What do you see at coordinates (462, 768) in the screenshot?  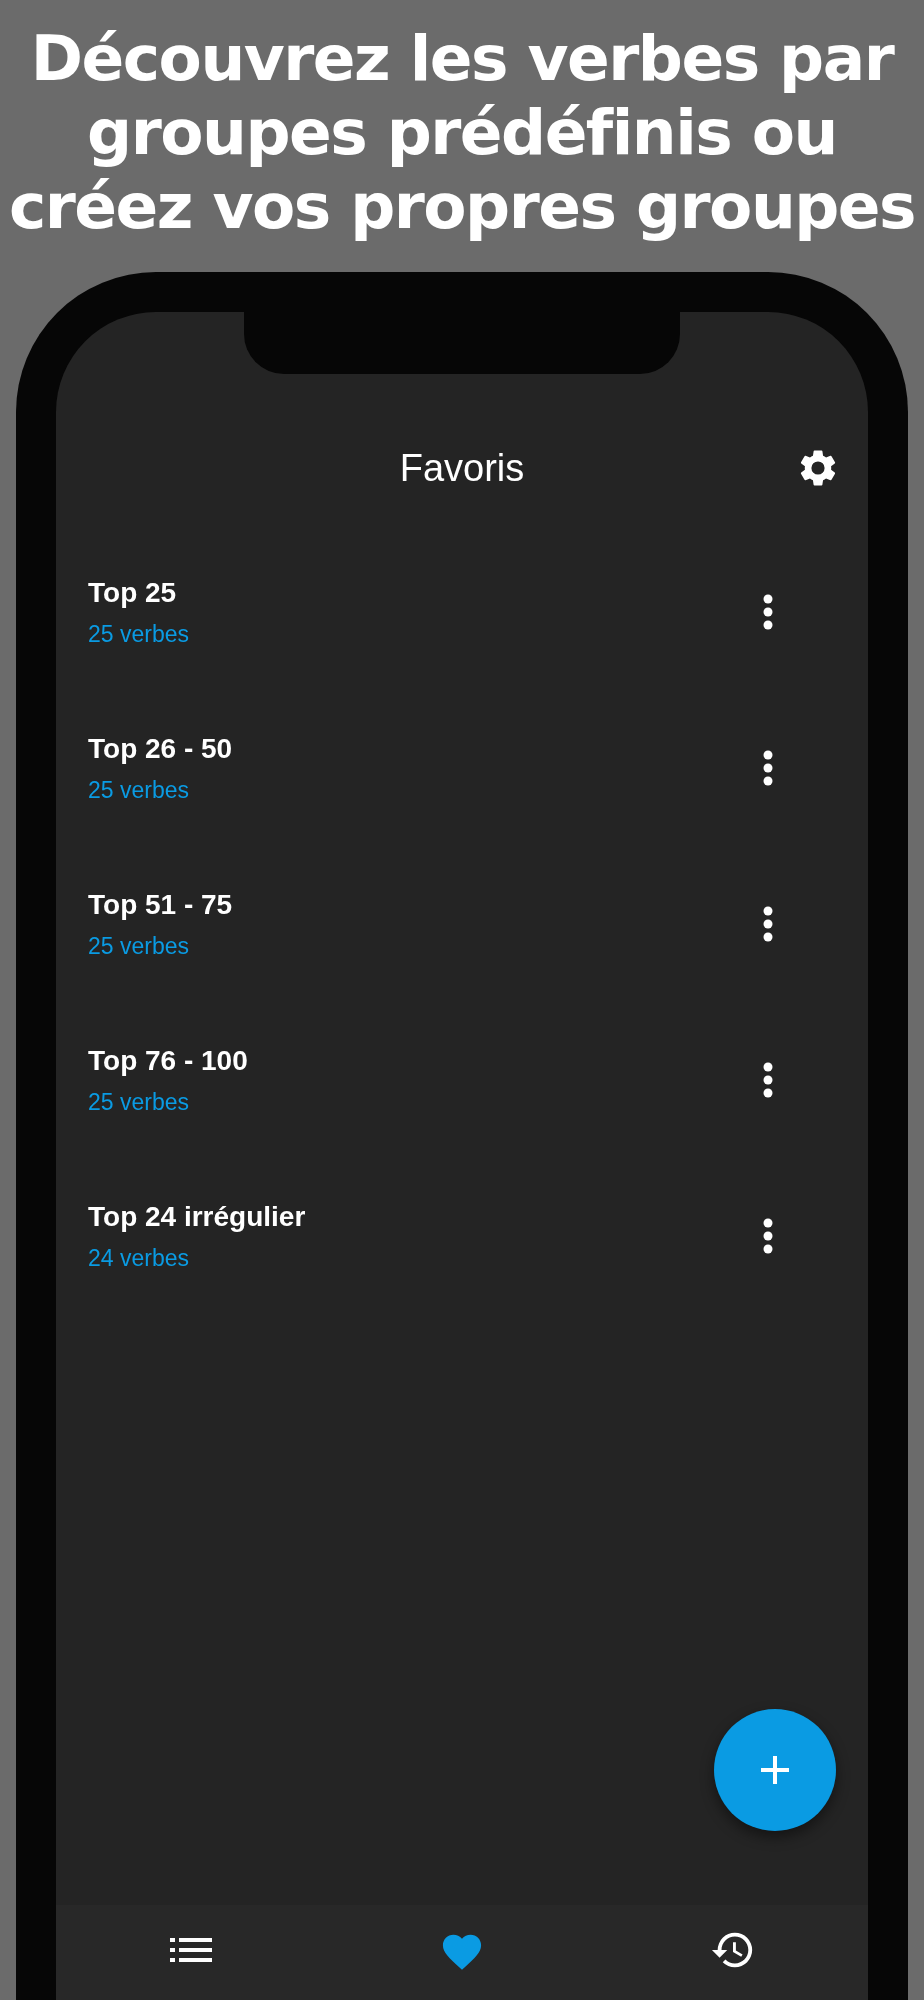 I see `group-item: Top 26 - 50 25 verbes` at bounding box center [462, 768].